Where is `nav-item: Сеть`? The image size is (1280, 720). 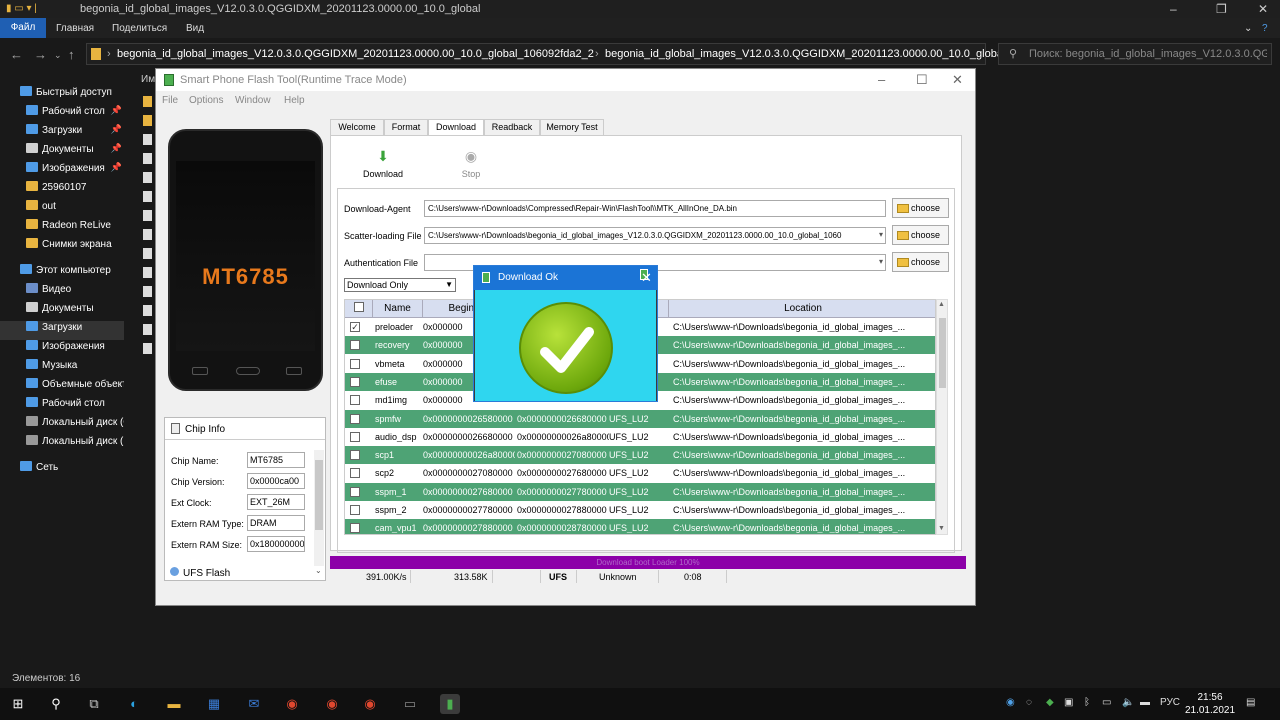
nav-item: Сеть is located at coordinates (62, 470).